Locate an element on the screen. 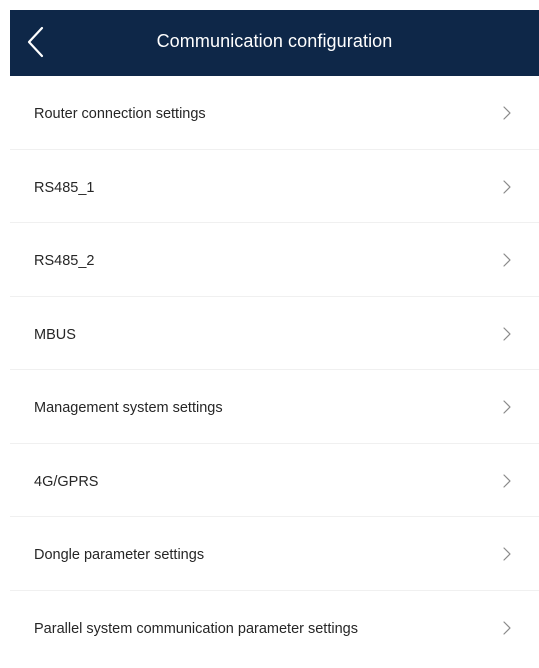  menu-item-label: RS485_1 is located at coordinates (64, 187).